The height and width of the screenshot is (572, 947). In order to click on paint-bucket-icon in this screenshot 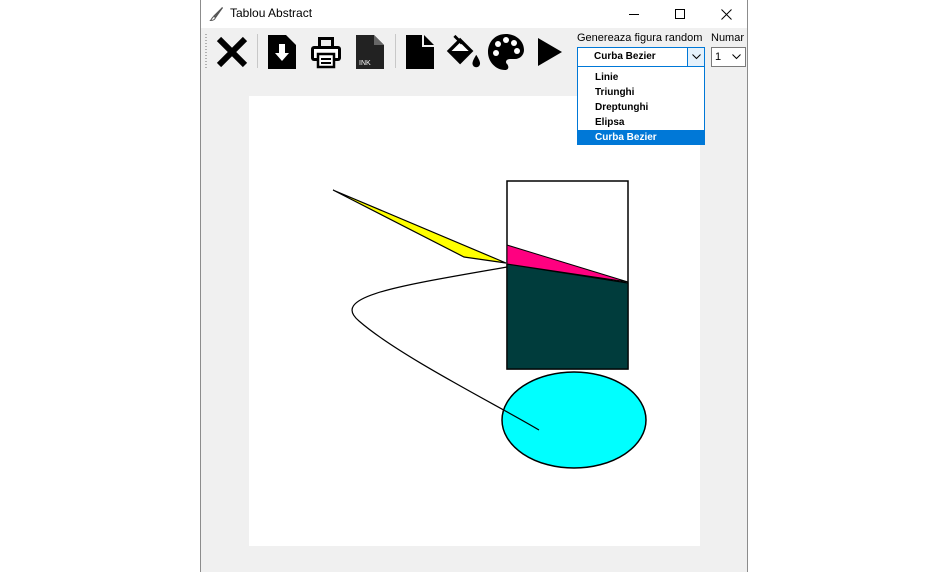, I will do `click(463, 51)`.